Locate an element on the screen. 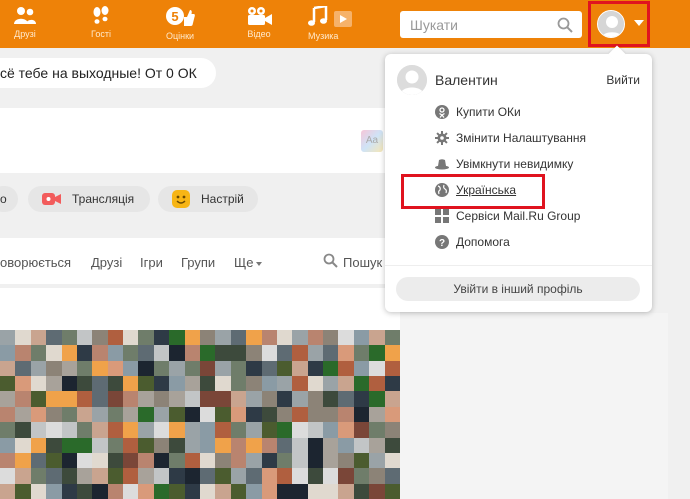 The height and width of the screenshot is (499, 690). mood-button: Настрій is located at coordinates (208, 199).